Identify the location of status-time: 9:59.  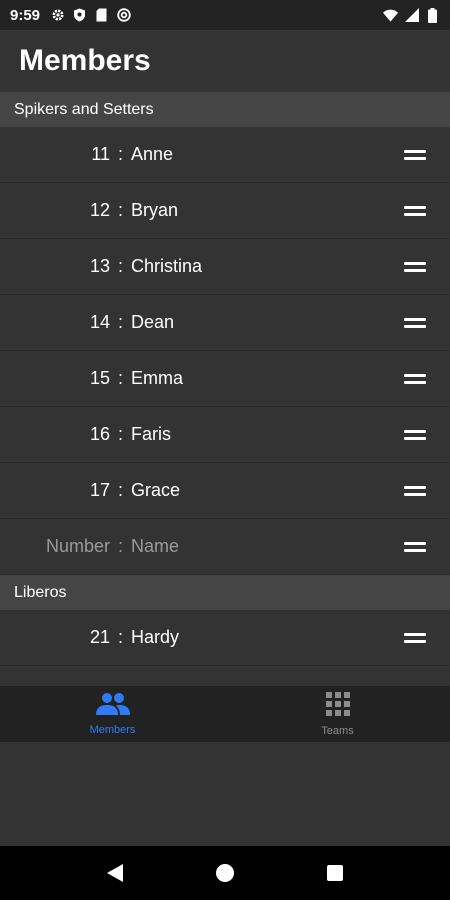
(25, 15).